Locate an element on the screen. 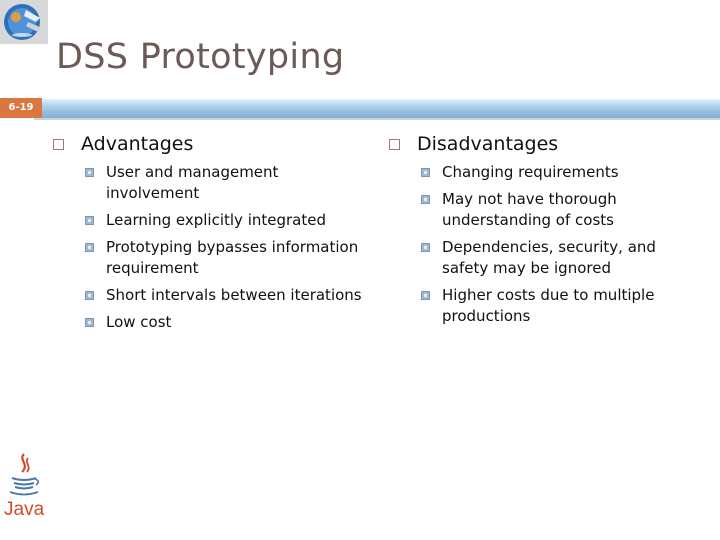  list-item-text: Low cost is located at coordinates (139, 322).